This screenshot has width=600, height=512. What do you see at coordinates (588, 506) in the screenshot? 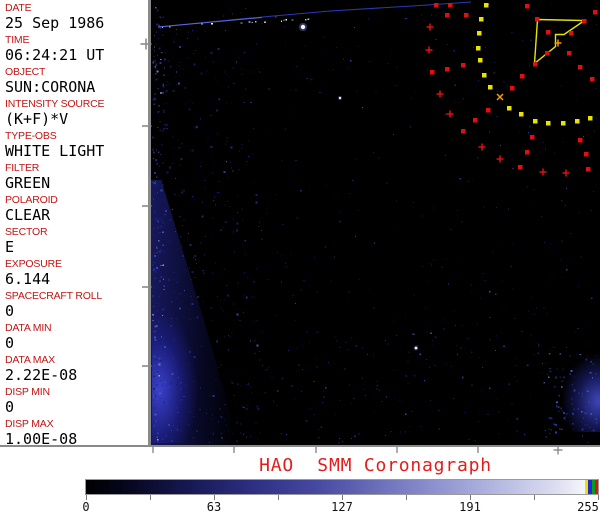
I see `colorbar-tick-label: 255` at bounding box center [588, 506].